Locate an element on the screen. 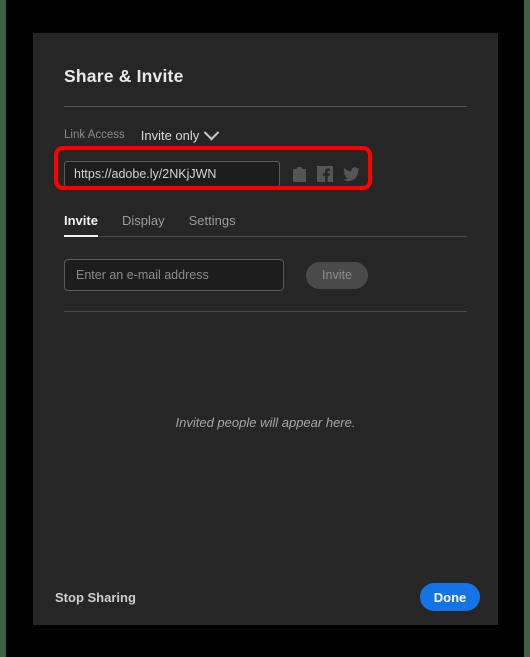 Image resolution: width=530 pixels, height=657 pixels. clipboard-icon is located at coordinates (299, 174).